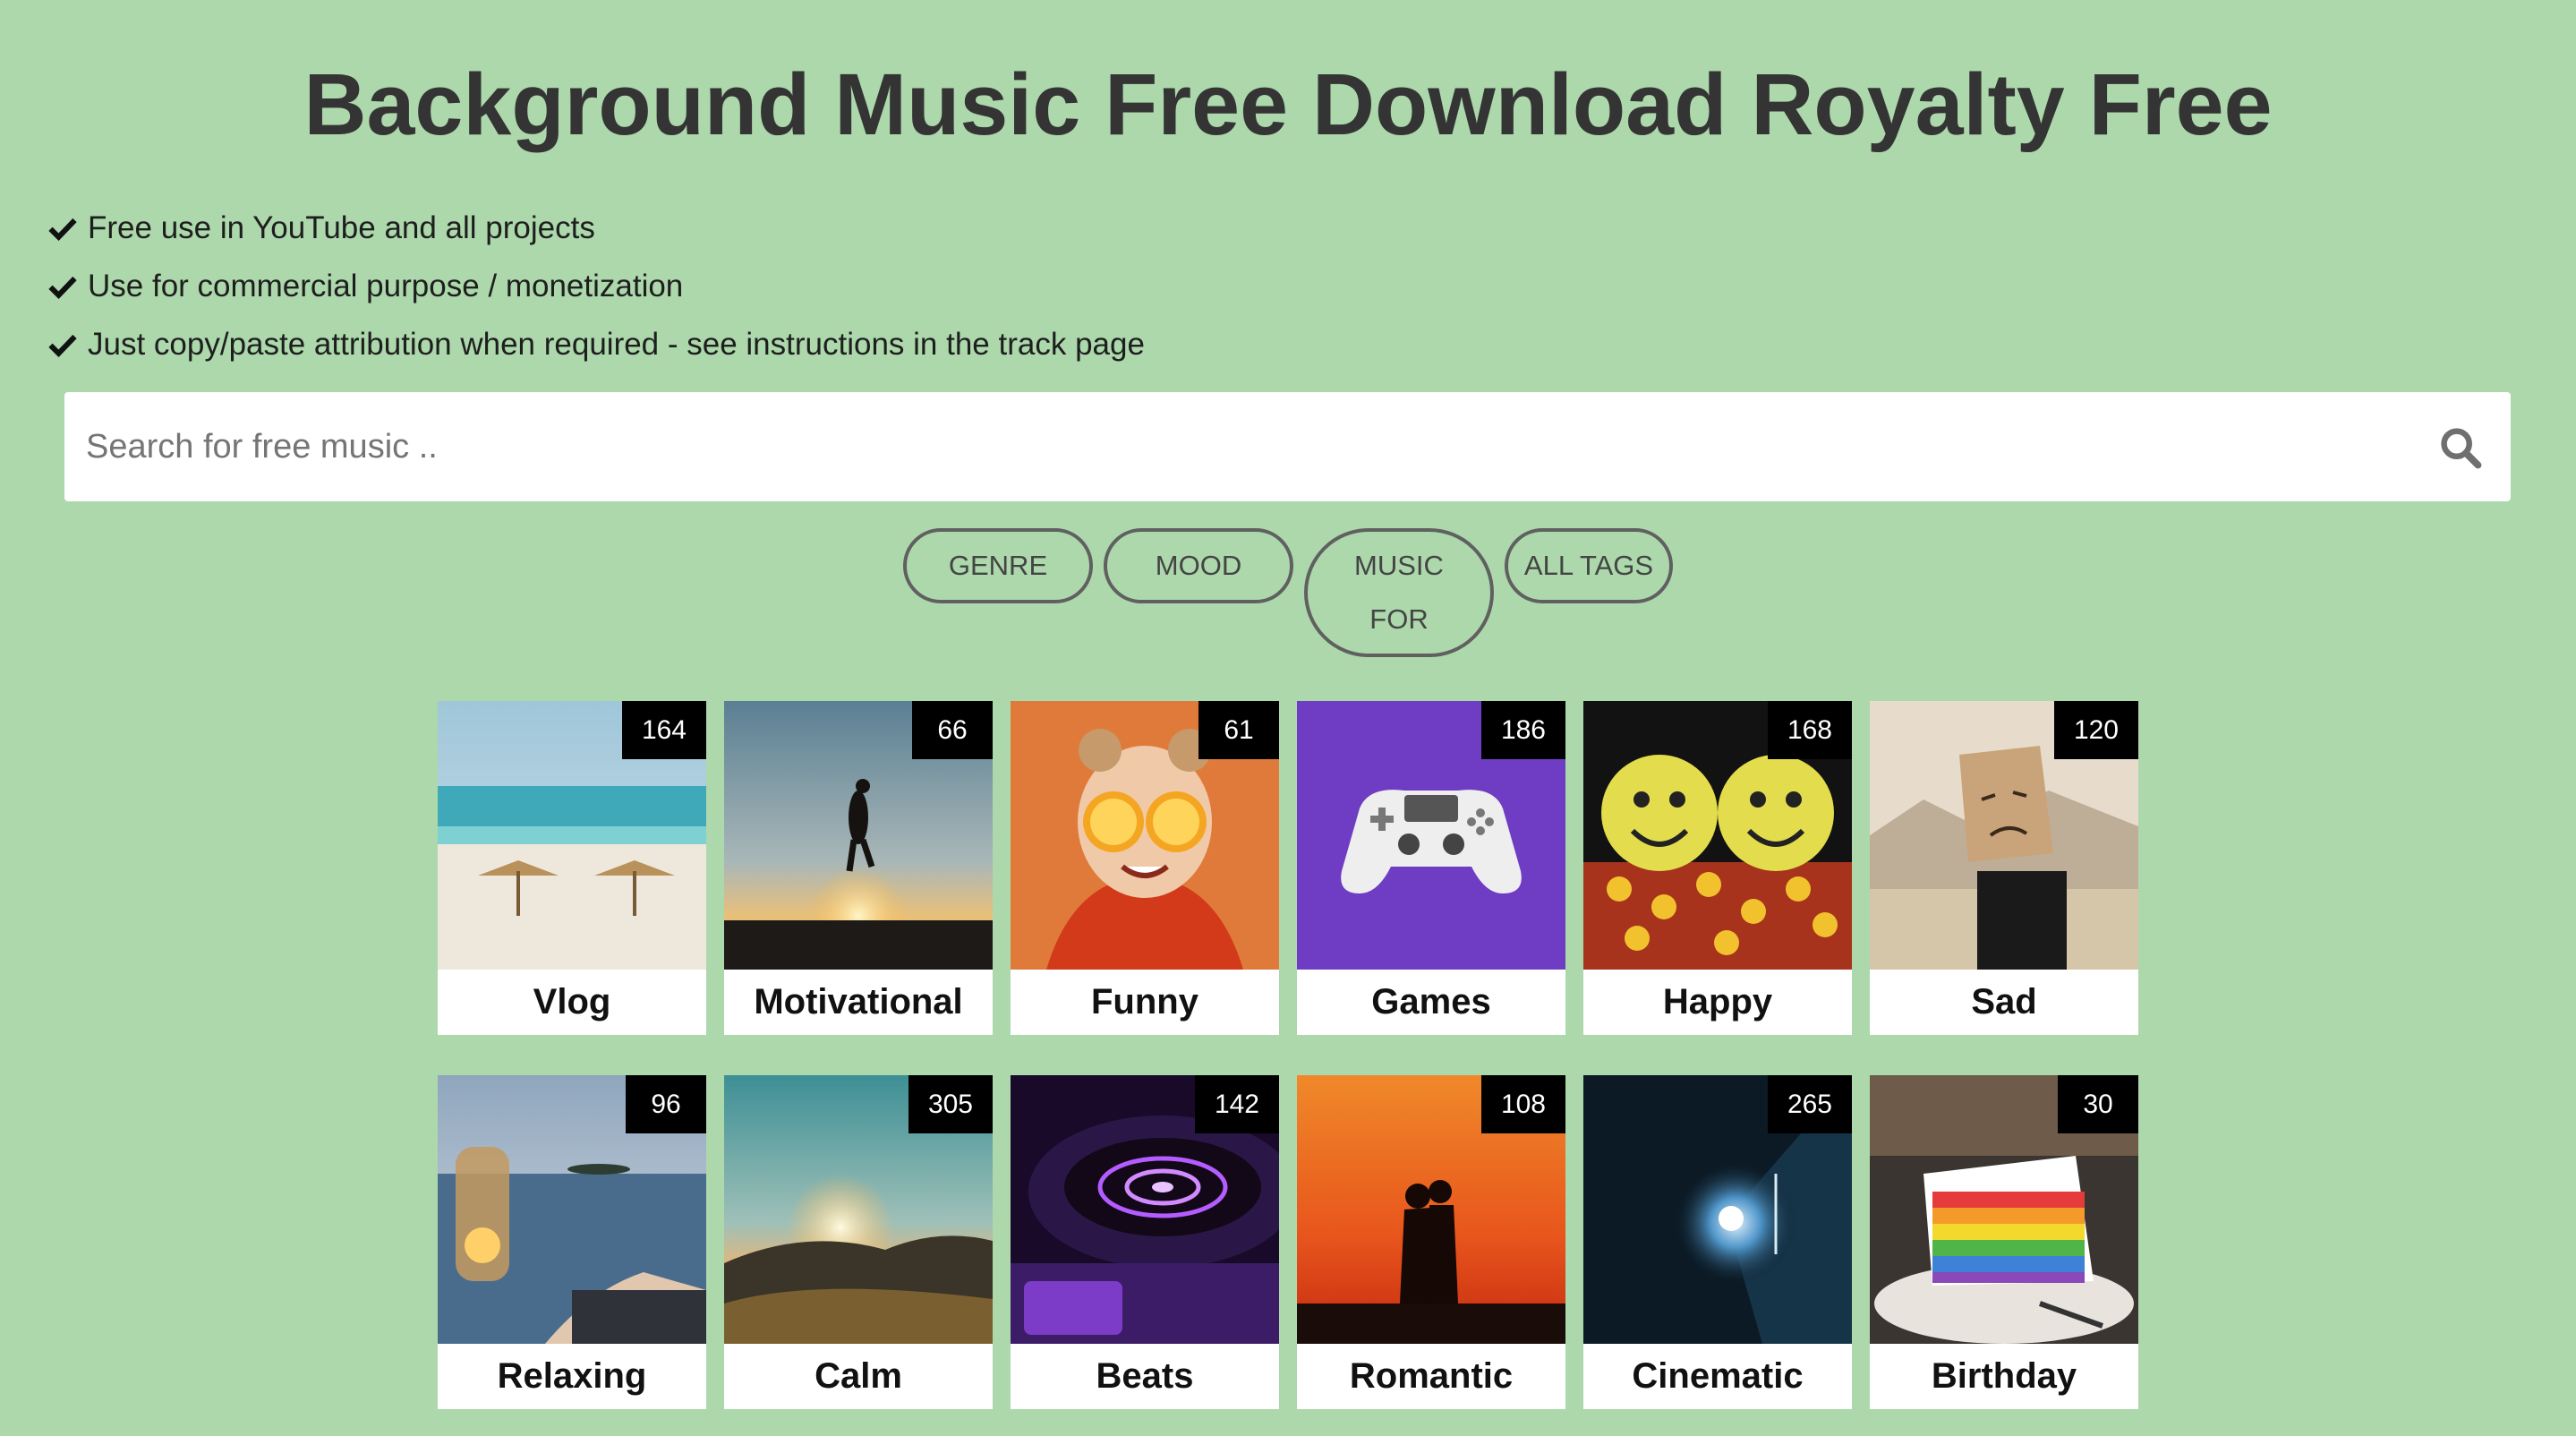  What do you see at coordinates (666, 1104) in the screenshot?
I see `track-count-badge: 96` at bounding box center [666, 1104].